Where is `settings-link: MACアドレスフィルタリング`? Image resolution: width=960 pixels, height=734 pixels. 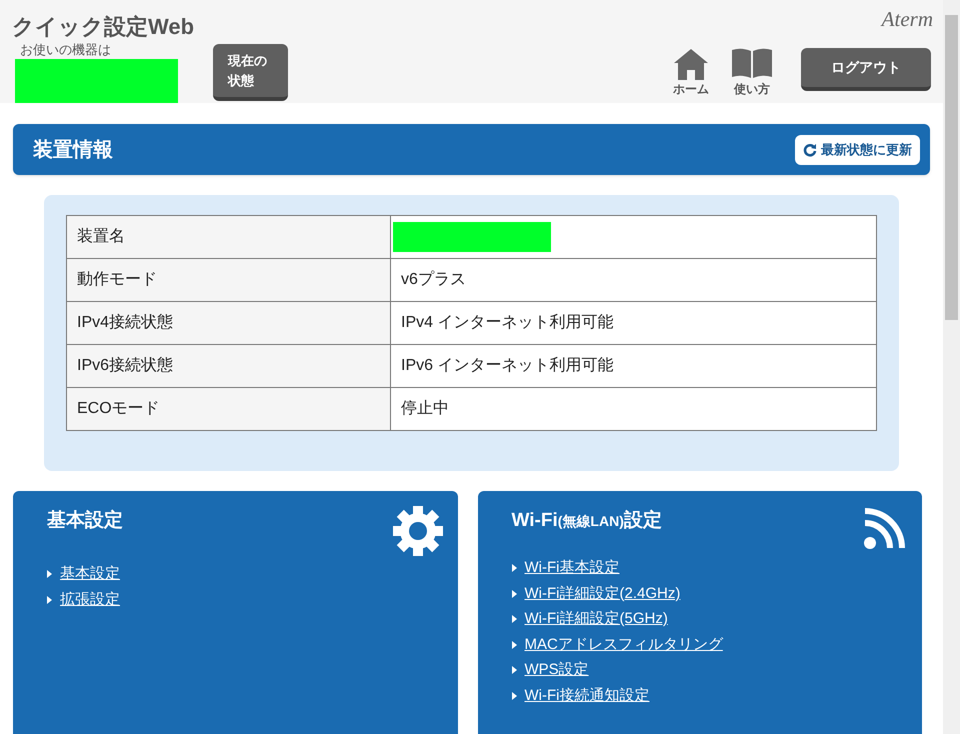
settings-link: MACアドレスフィルタリング is located at coordinates (623, 645).